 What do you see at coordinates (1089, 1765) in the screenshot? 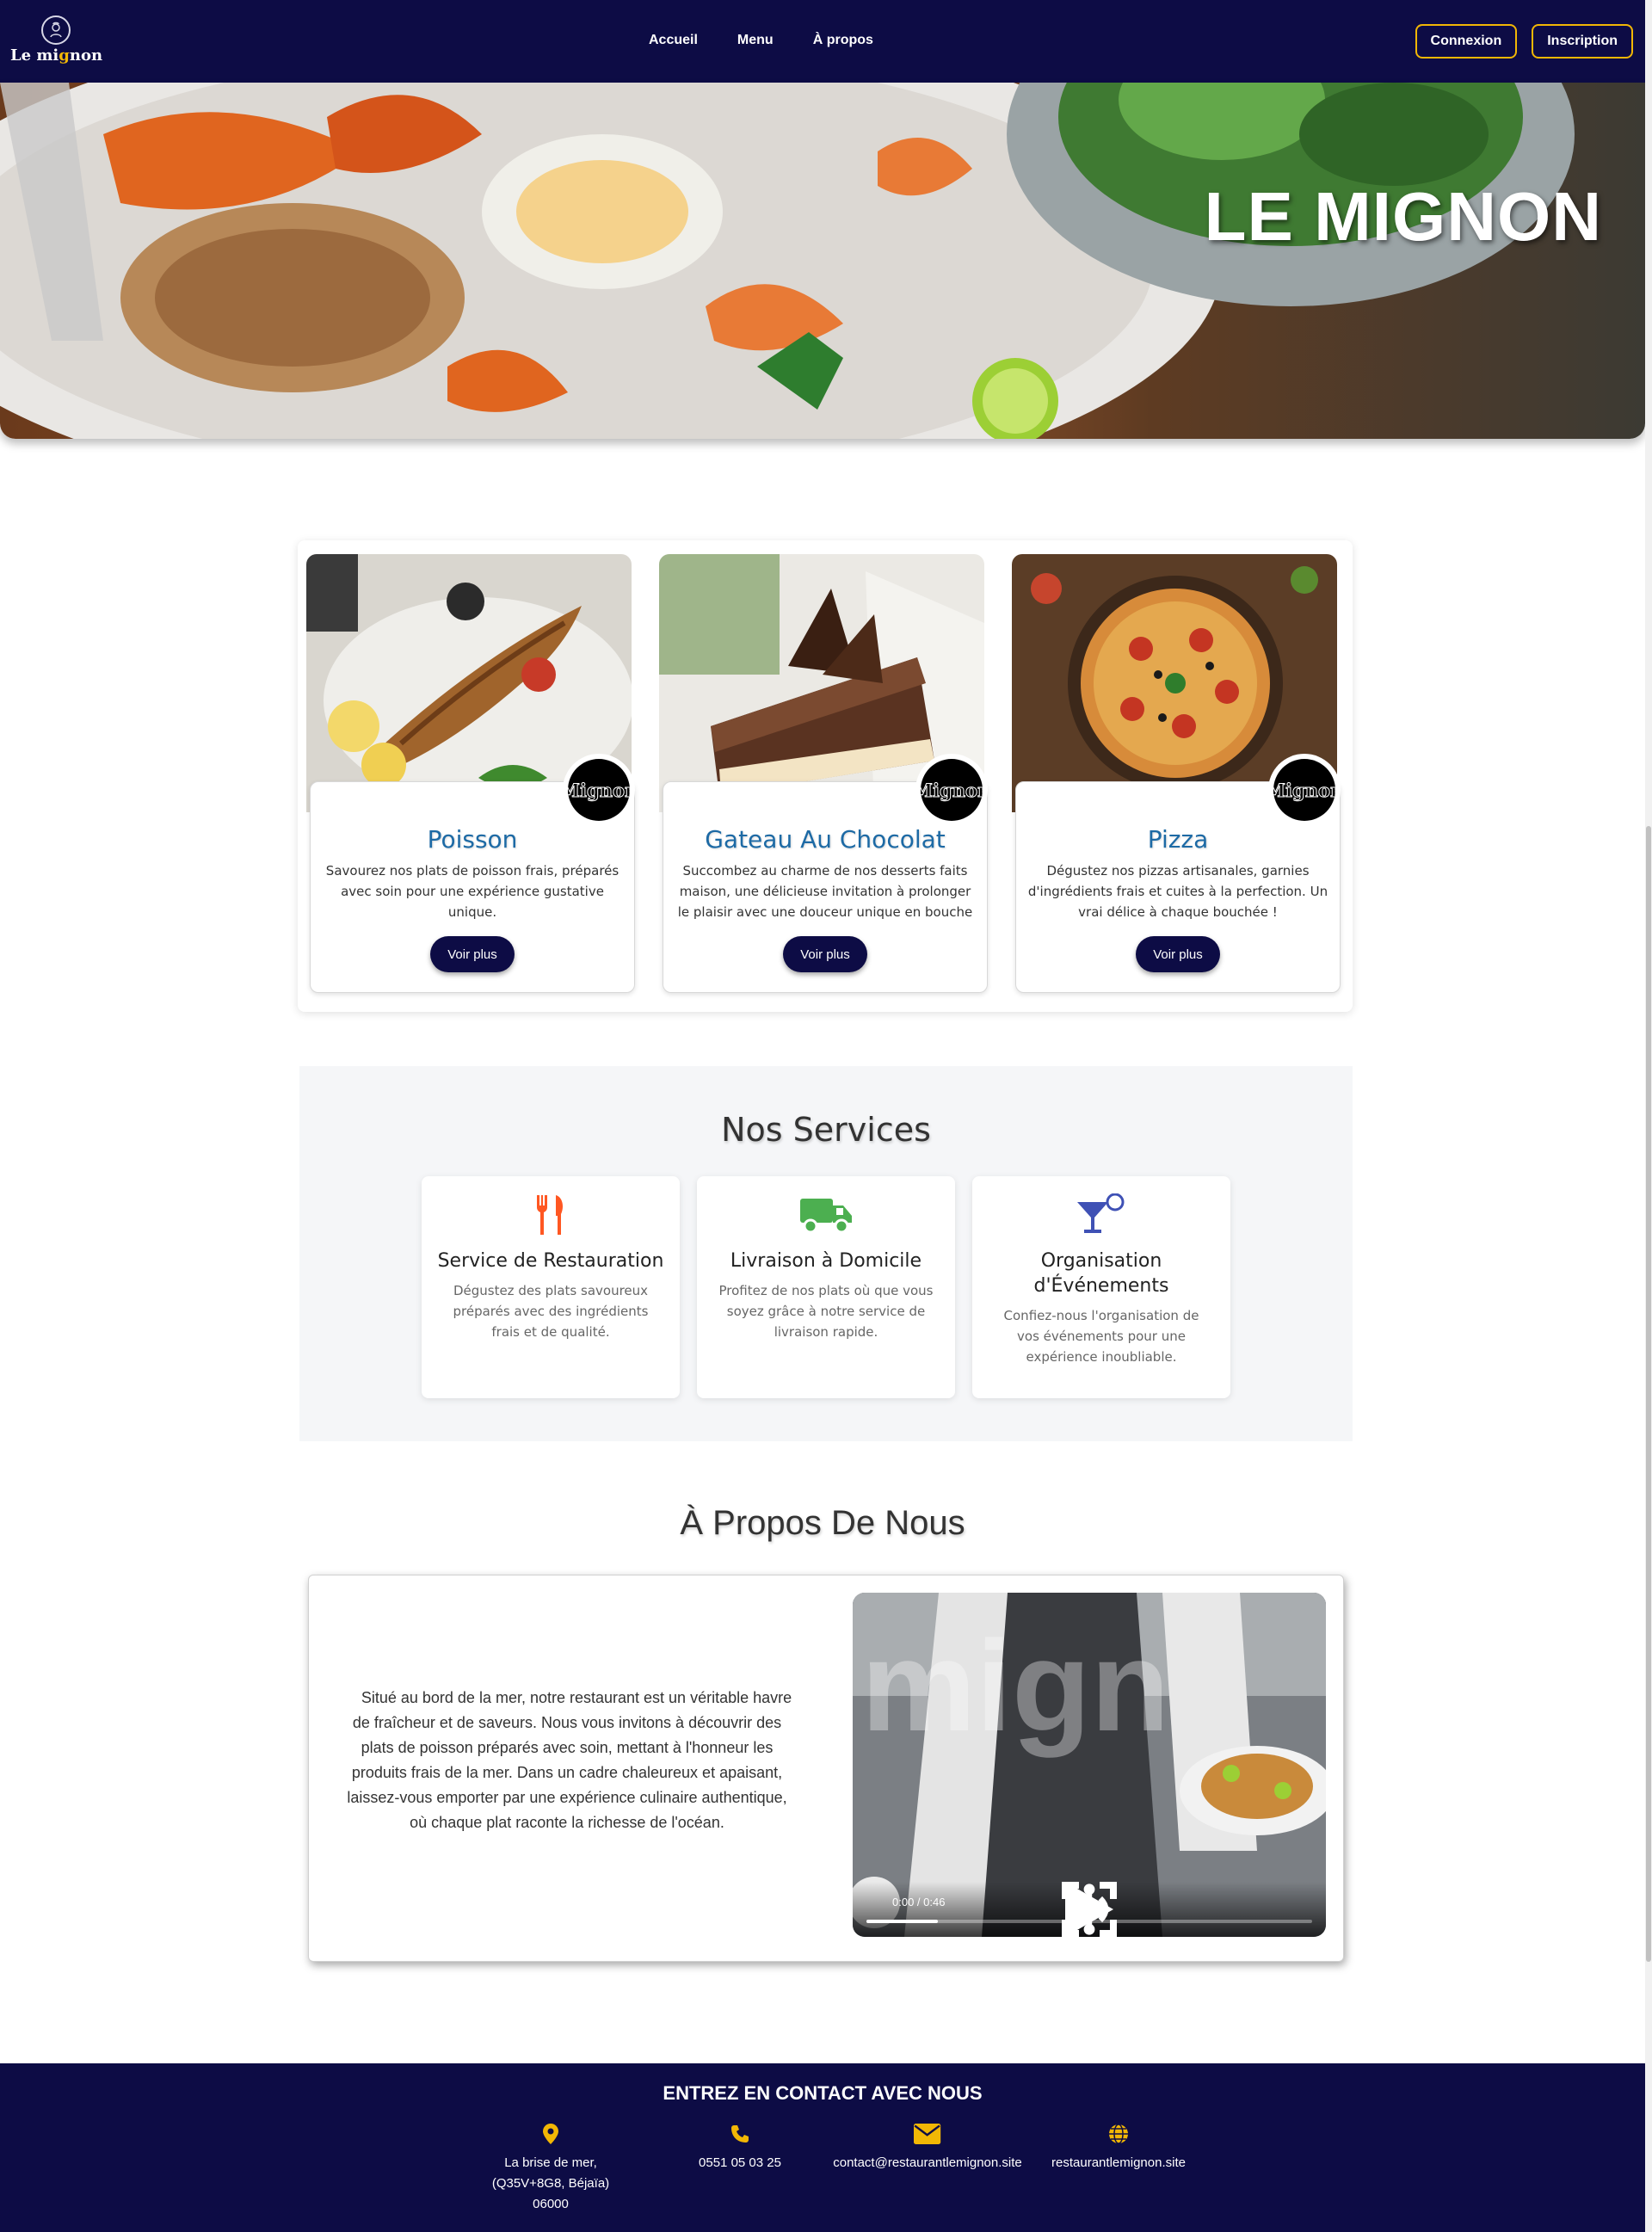
I see `video-player: mign 0:00 / 0:46` at bounding box center [1089, 1765].